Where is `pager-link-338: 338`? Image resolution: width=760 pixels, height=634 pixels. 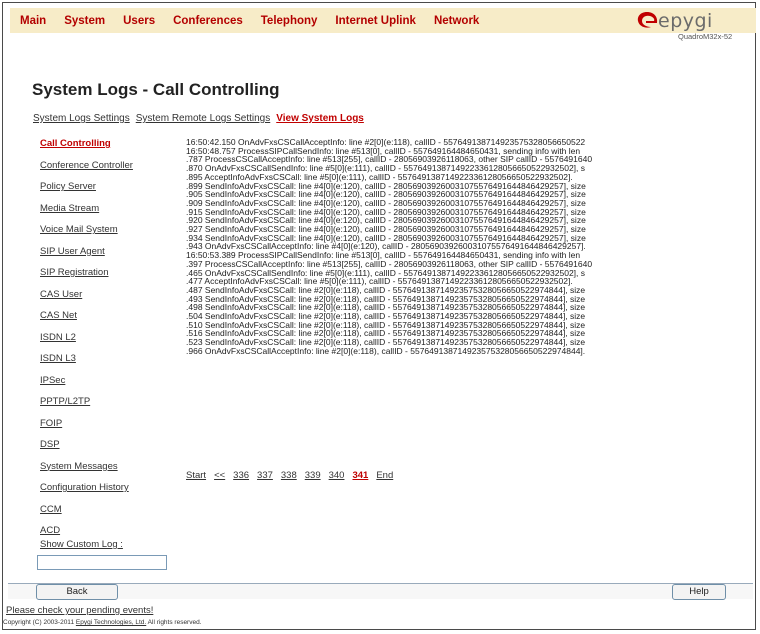 pager-link-338: 338 is located at coordinates (289, 475).